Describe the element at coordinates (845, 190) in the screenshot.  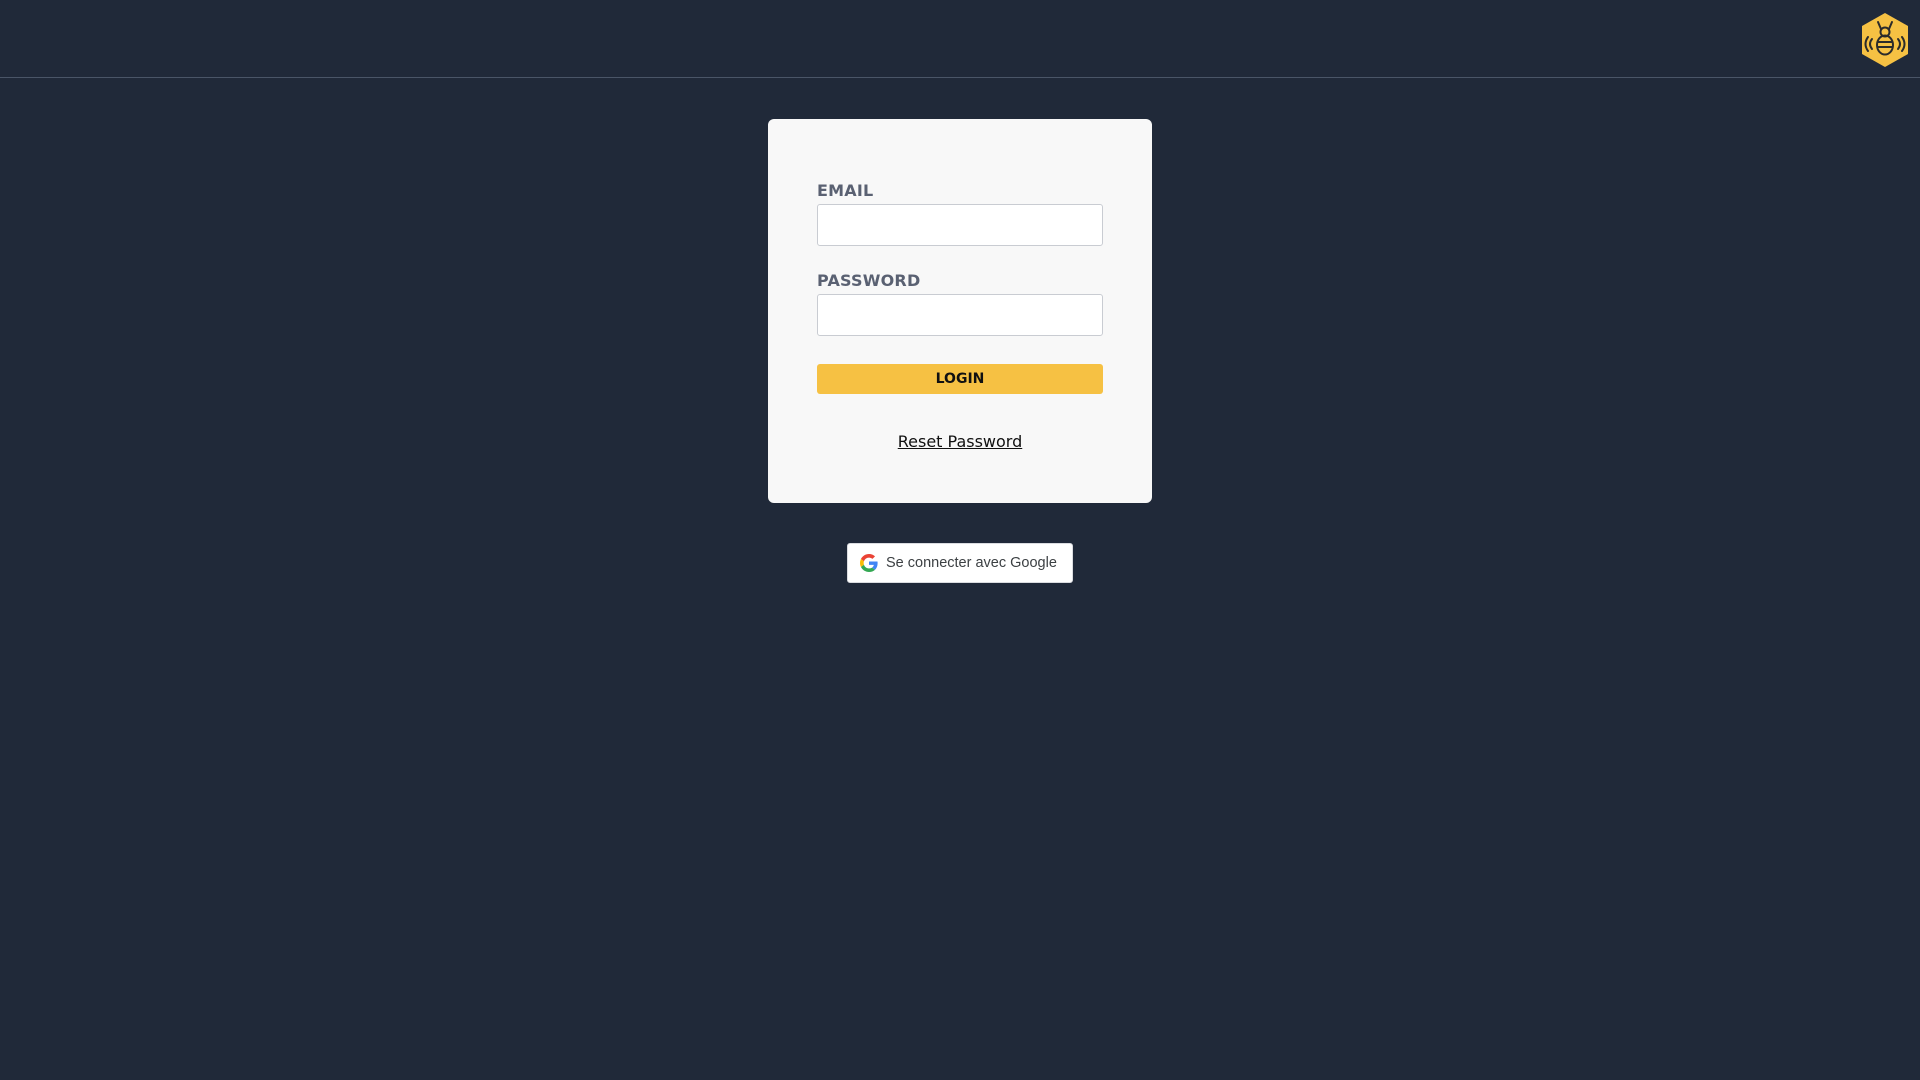
I see `email-label: EMAIL` at that location.